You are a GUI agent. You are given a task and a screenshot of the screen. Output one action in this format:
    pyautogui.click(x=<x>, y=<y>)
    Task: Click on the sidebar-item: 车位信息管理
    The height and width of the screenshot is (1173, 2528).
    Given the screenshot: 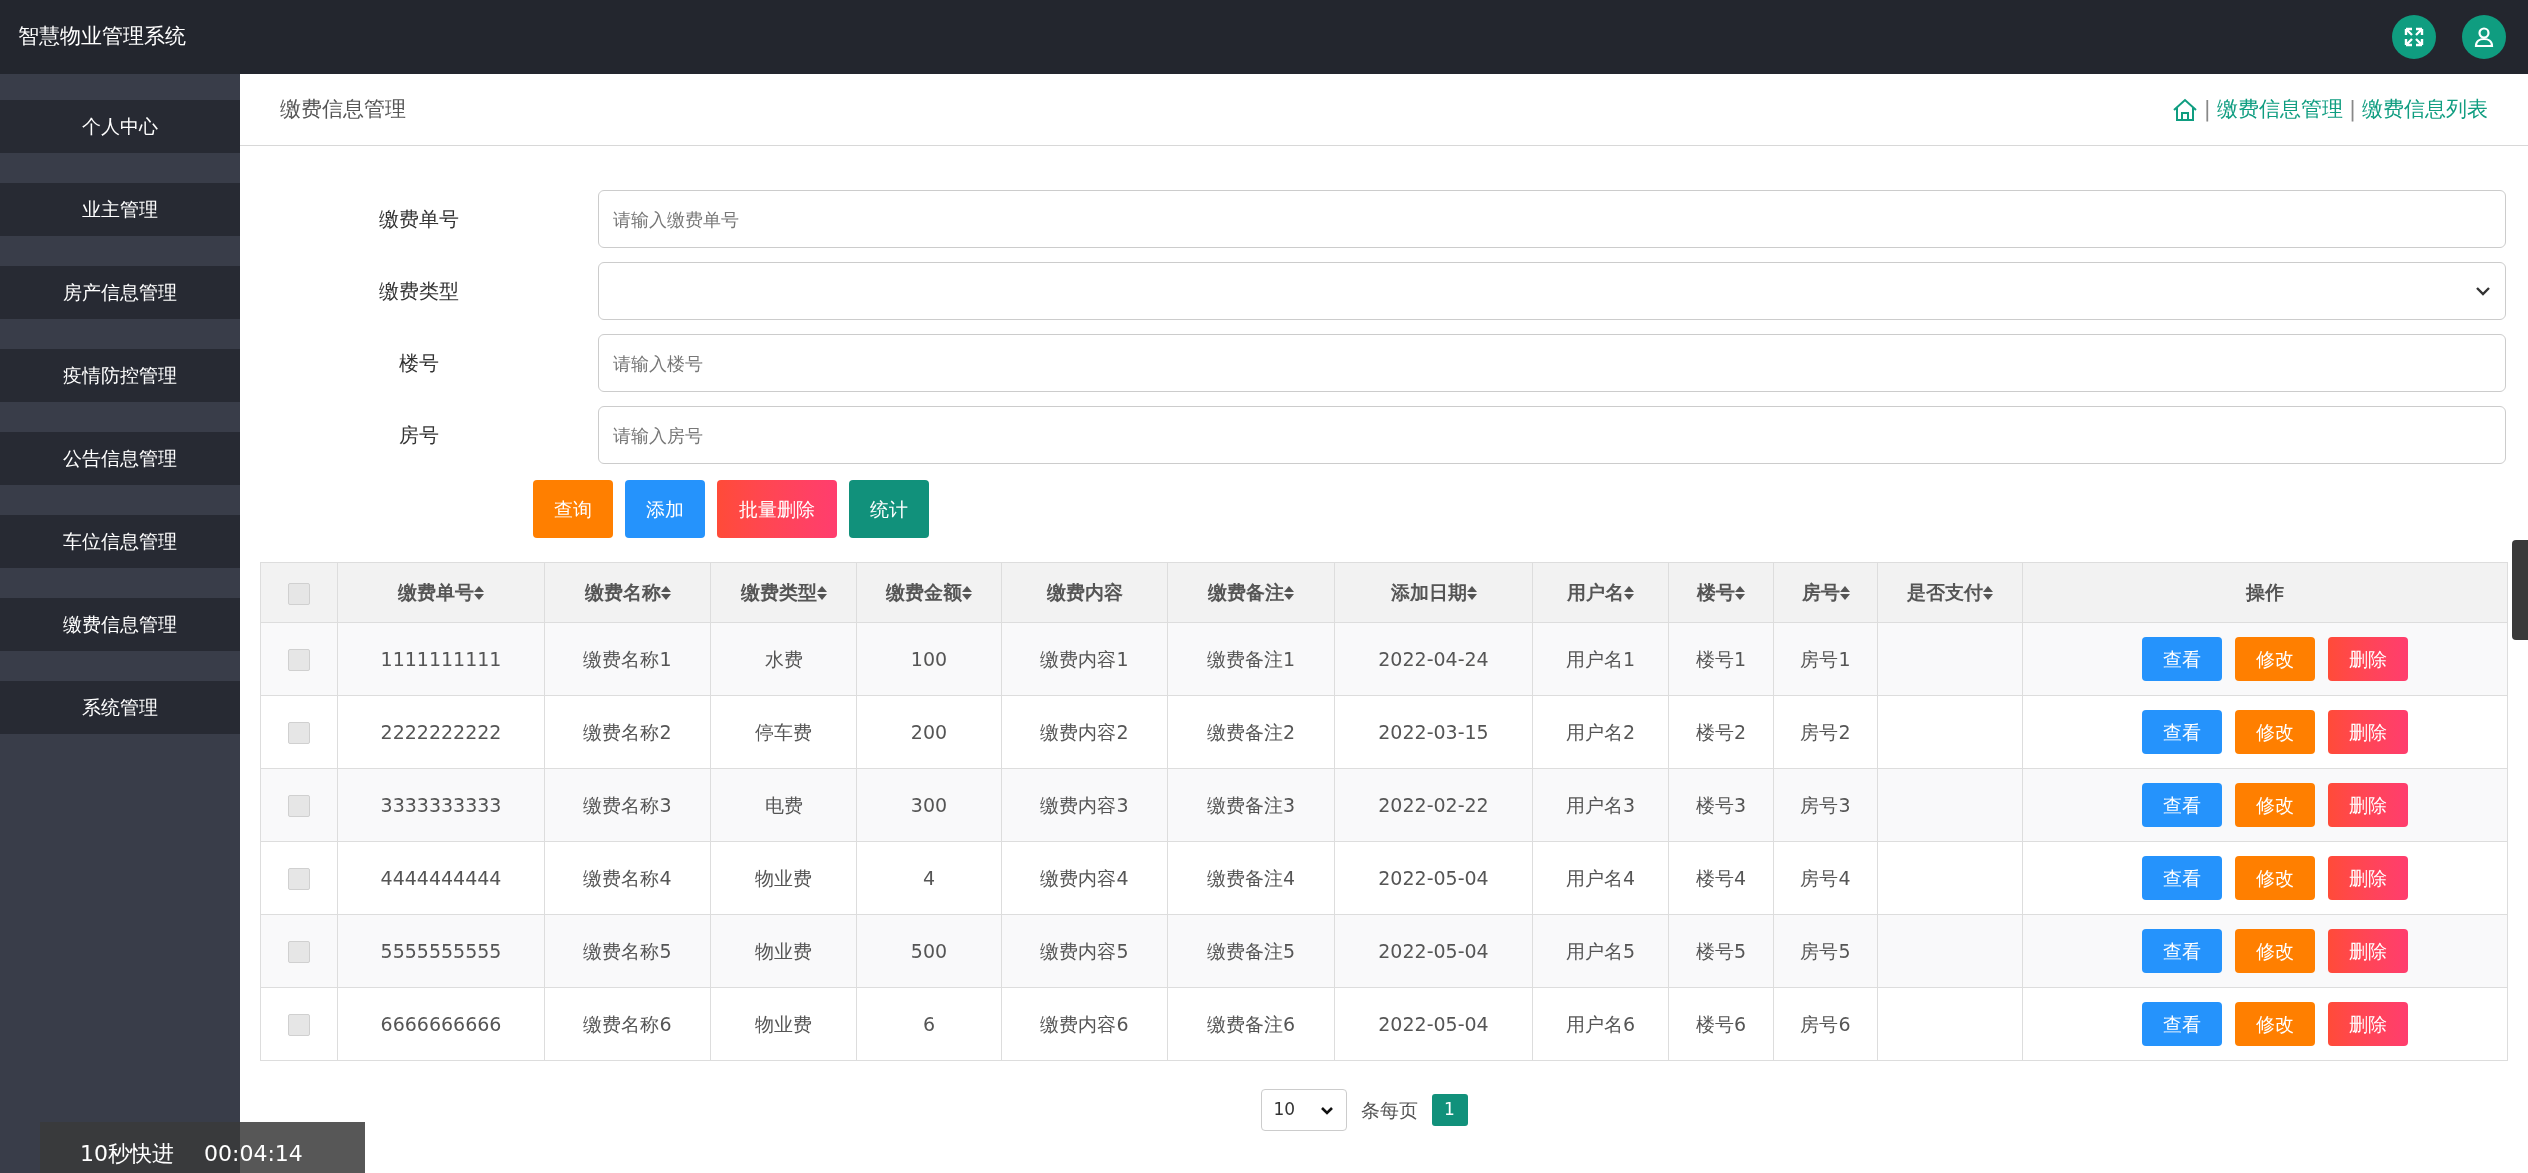 What is the action you would take?
    pyautogui.click(x=120, y=541)
    